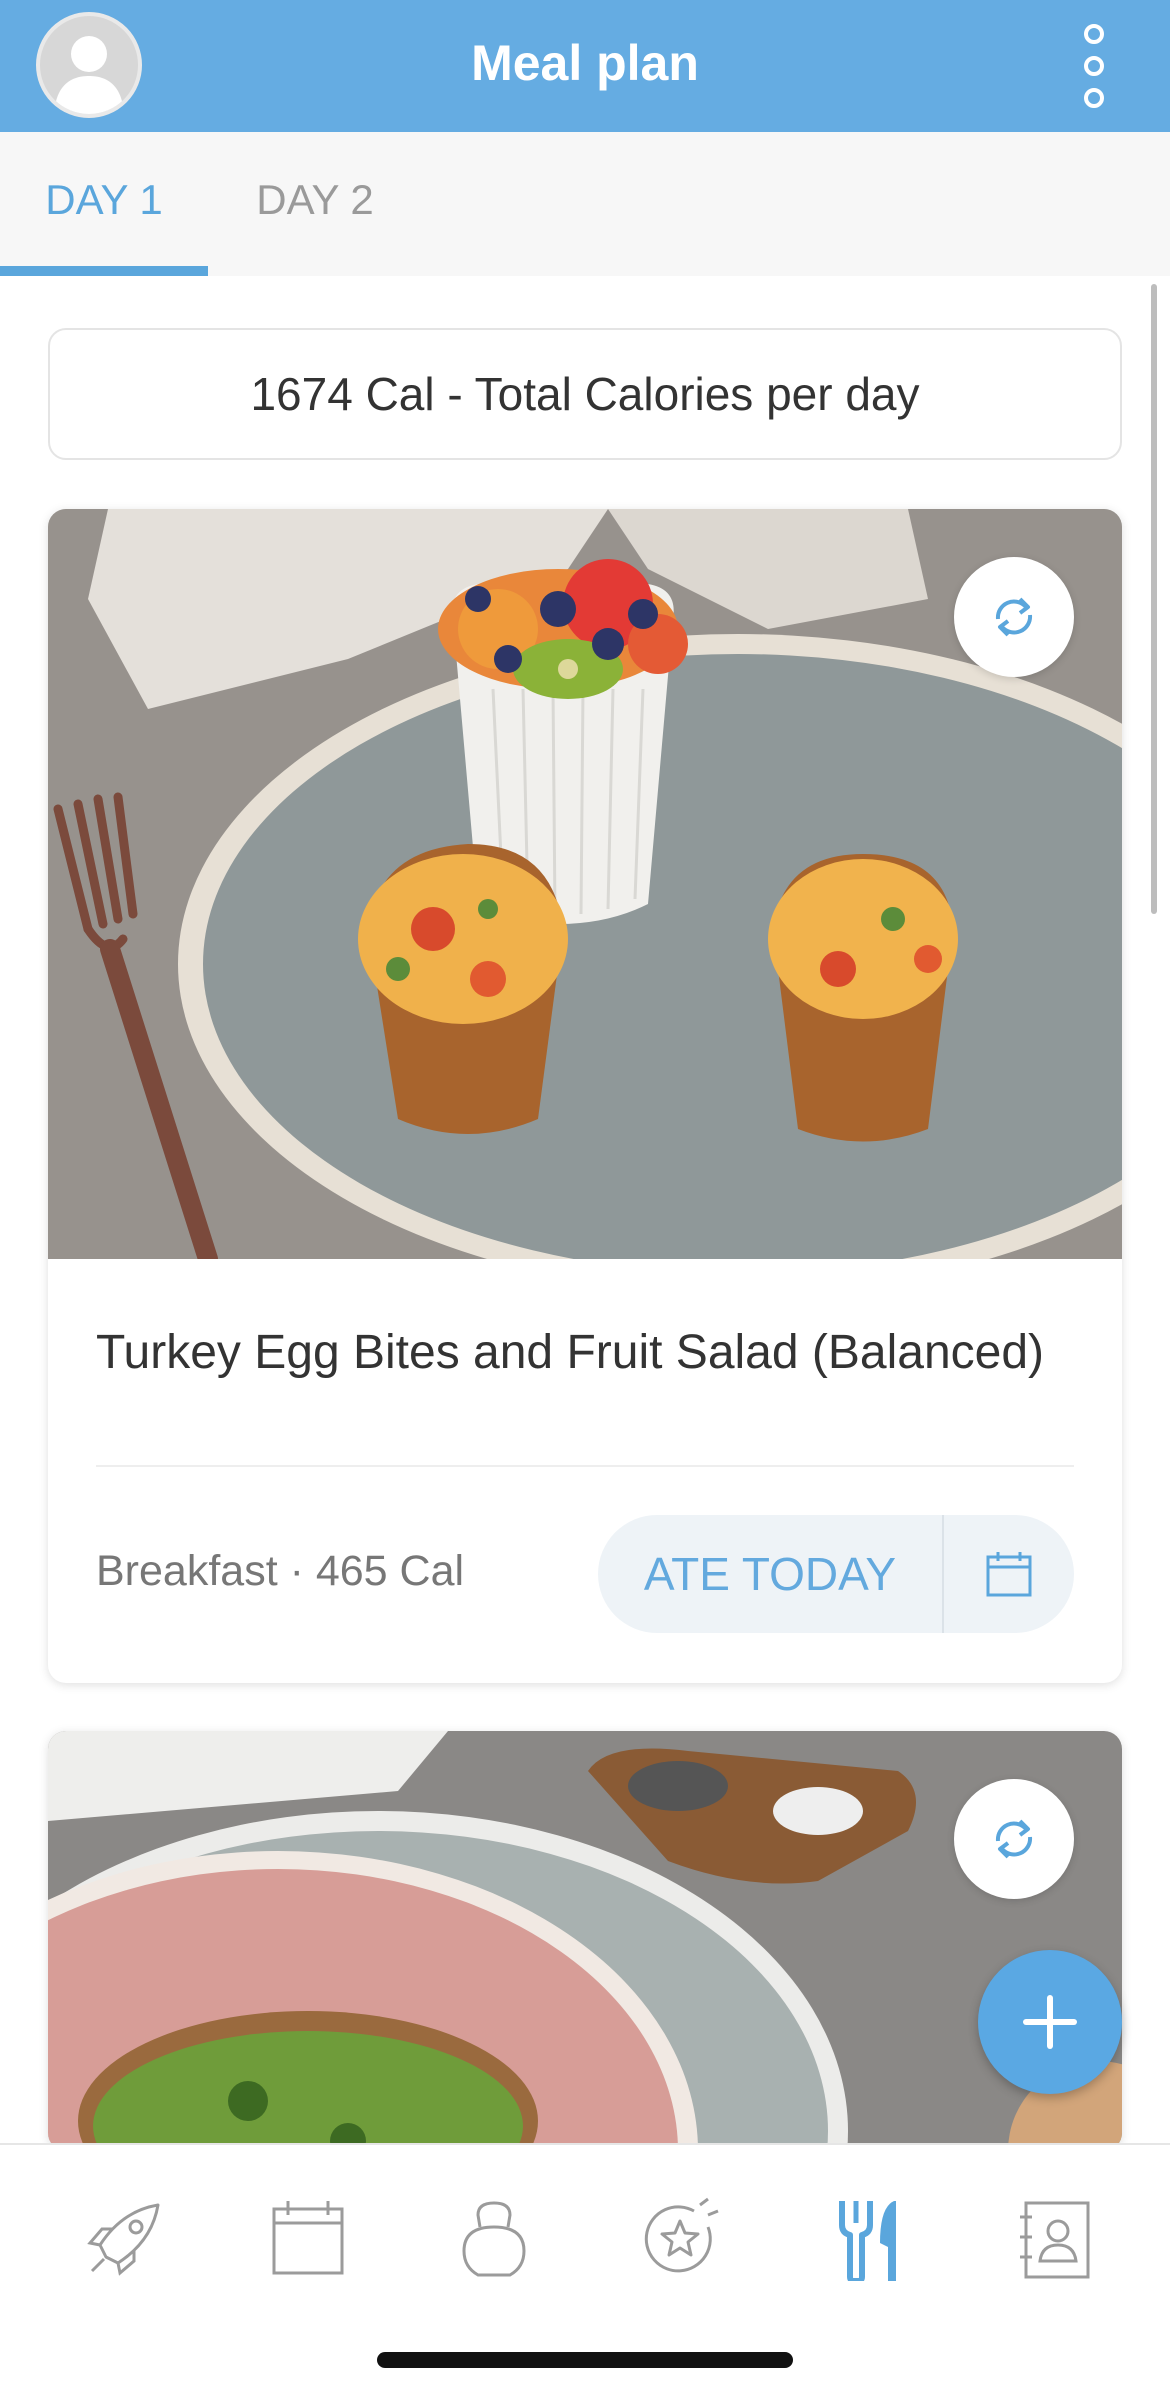 Image resolution: width=1170 pixels, height=2391 pixels. What do you see at coordinates (104, 271) in the screenshot?
I see `active-tab-indicator` at bounding box center [104, 271].